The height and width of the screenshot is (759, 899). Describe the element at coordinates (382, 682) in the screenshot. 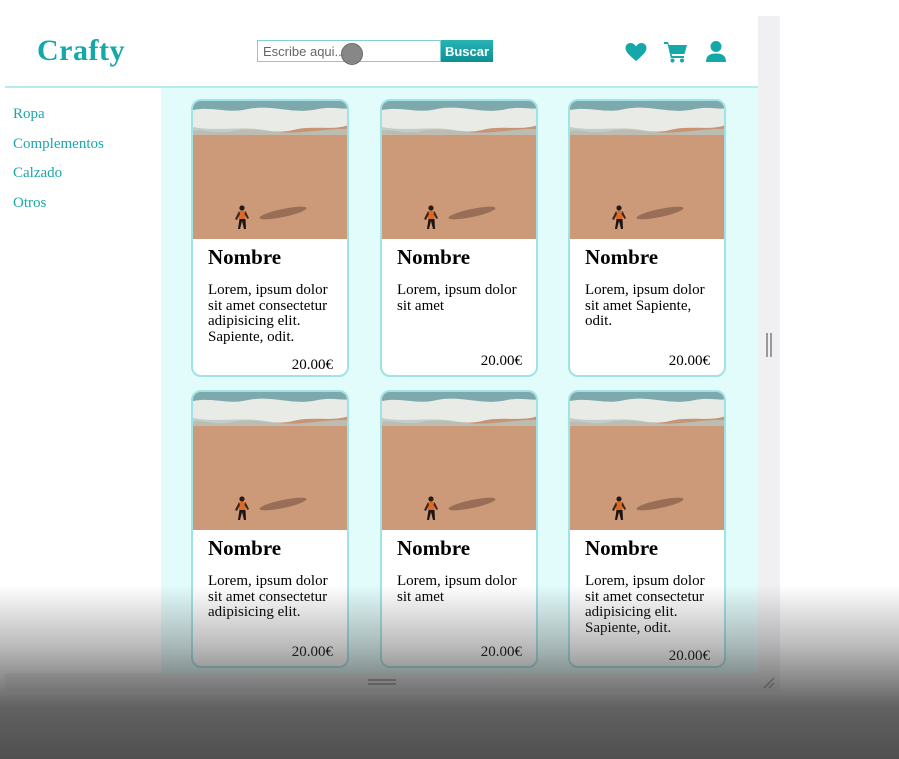

I see `horizontal-resize-handle` at that location.